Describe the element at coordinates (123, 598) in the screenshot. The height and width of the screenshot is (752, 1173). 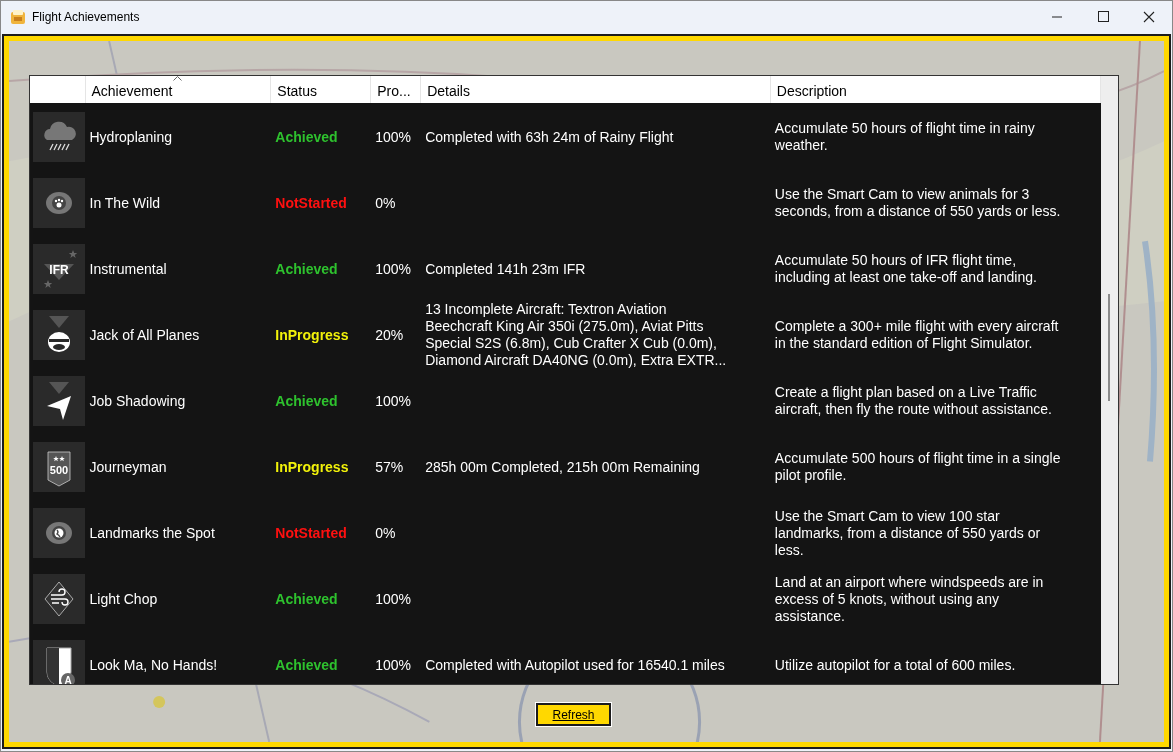
I see `achievement-name: Light Chop` at that location.